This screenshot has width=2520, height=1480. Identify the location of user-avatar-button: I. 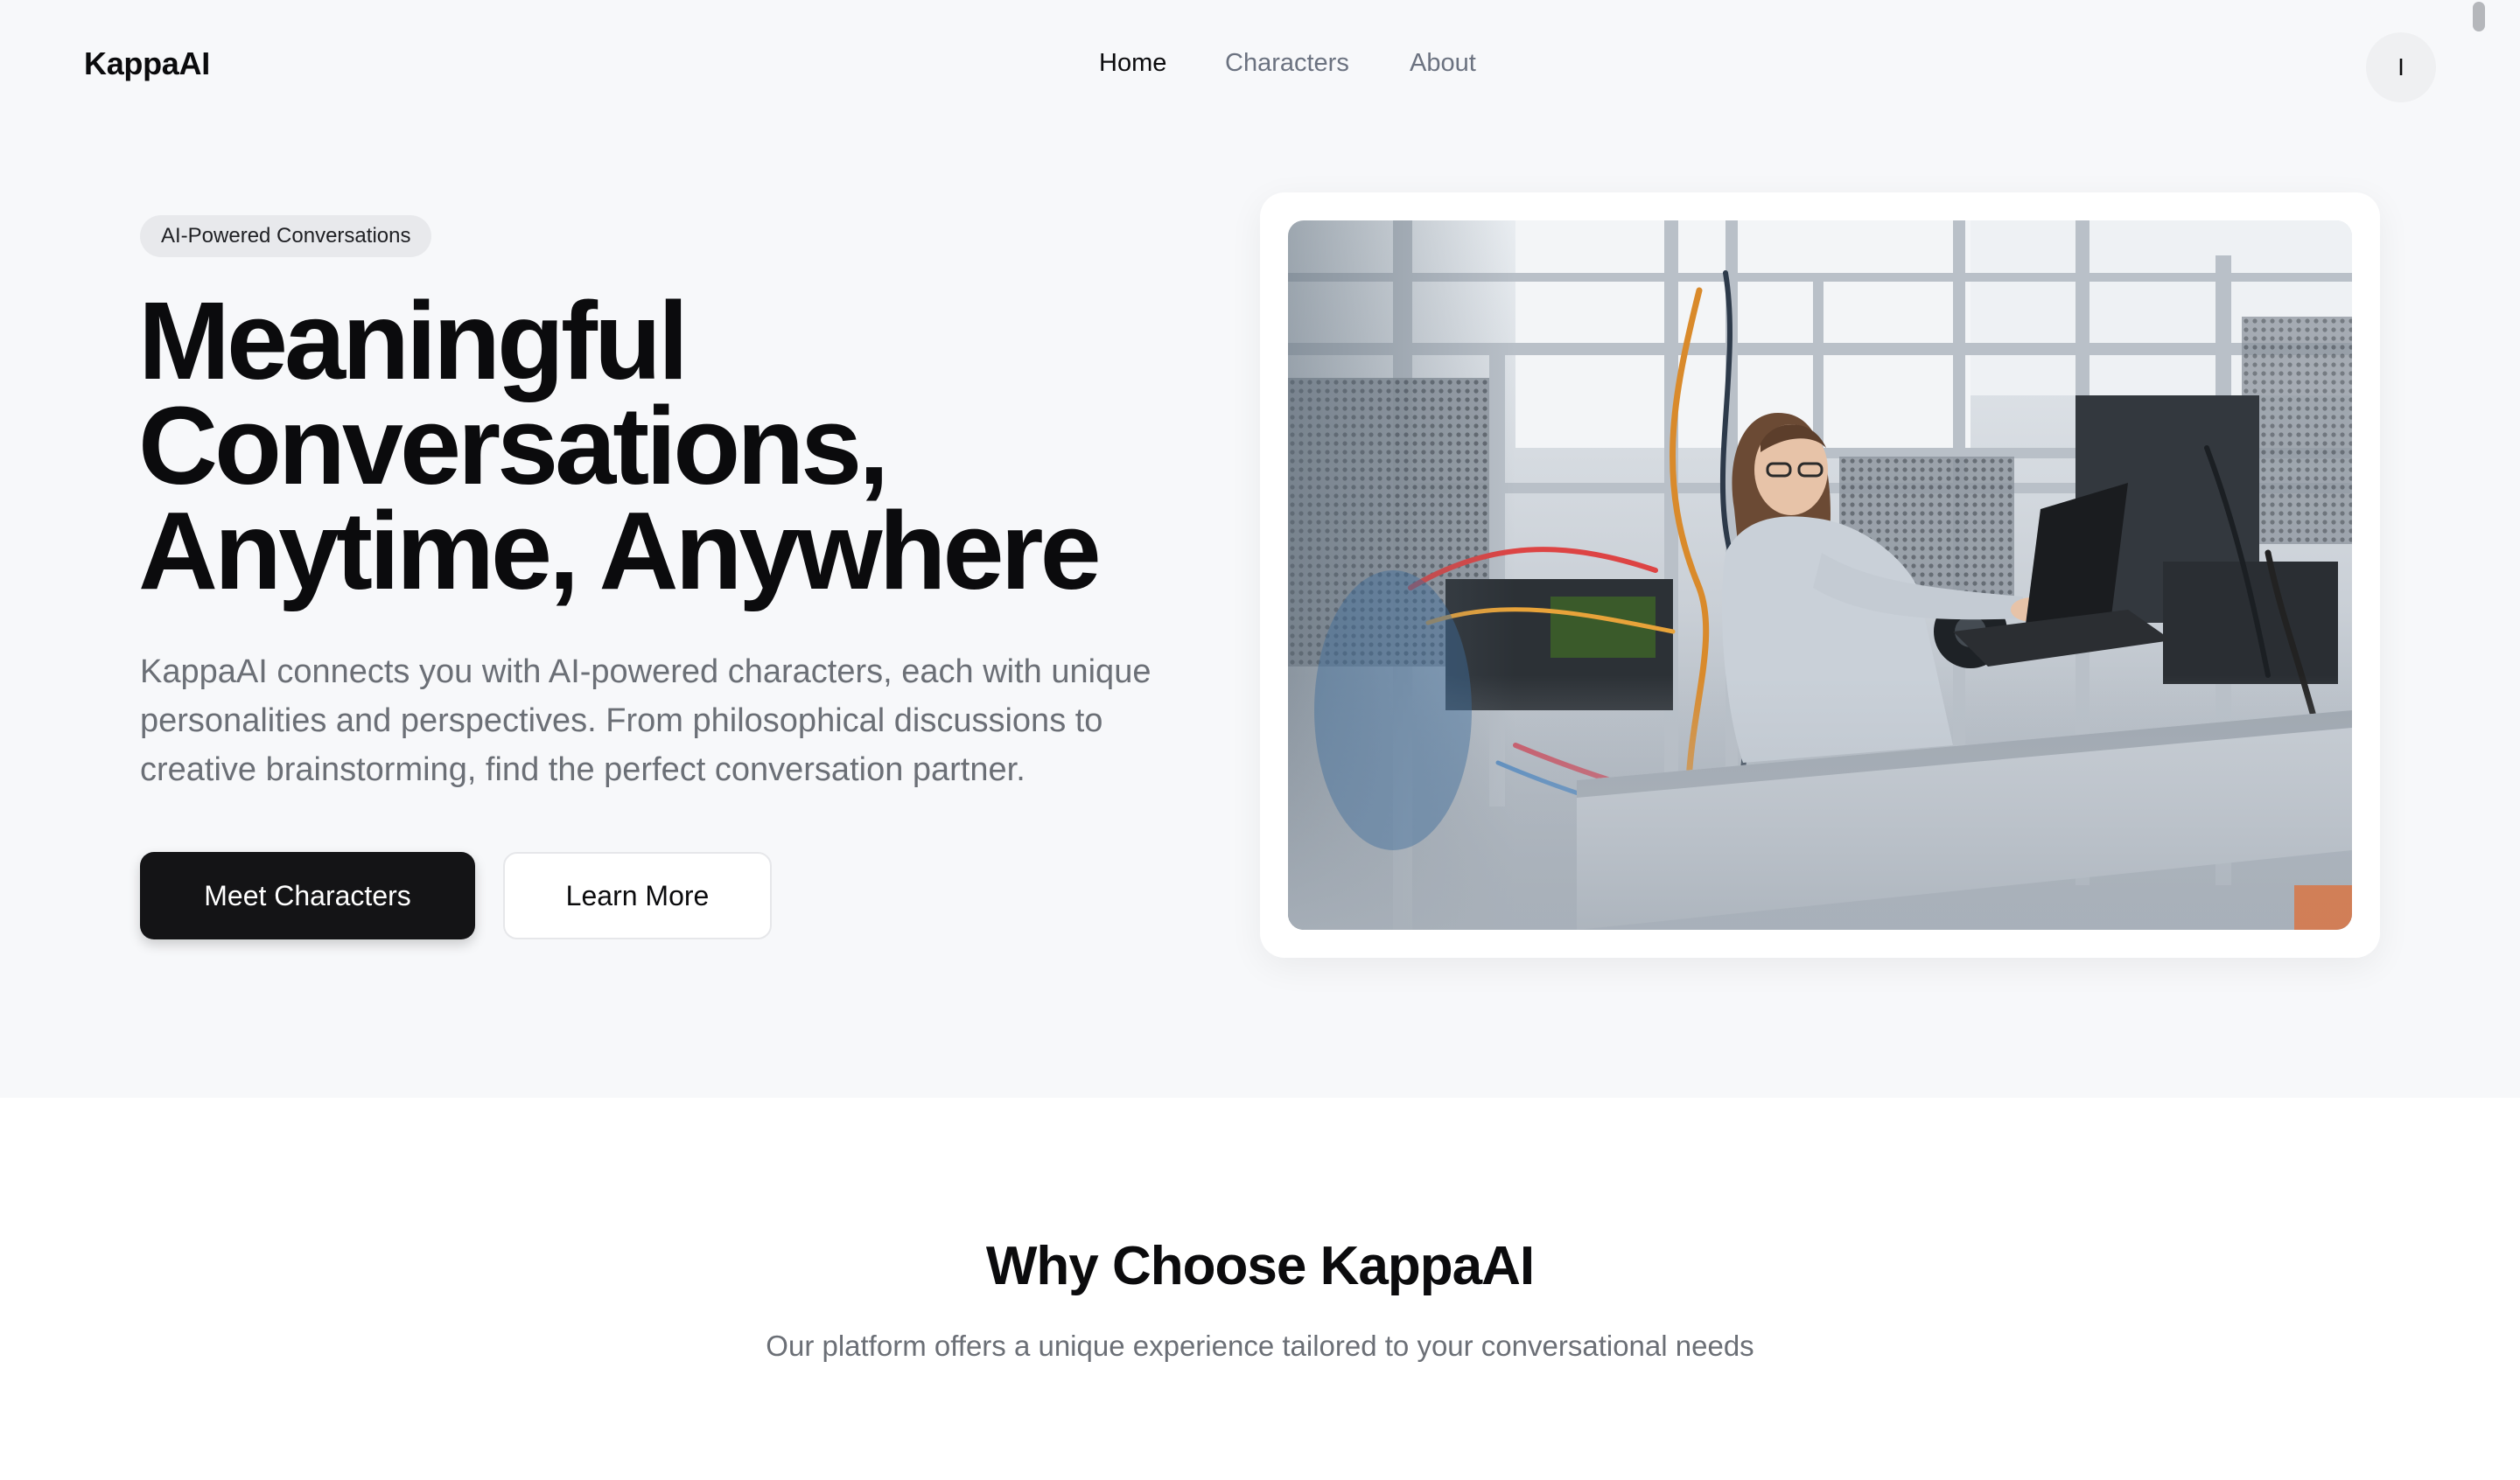
(2401, 67).